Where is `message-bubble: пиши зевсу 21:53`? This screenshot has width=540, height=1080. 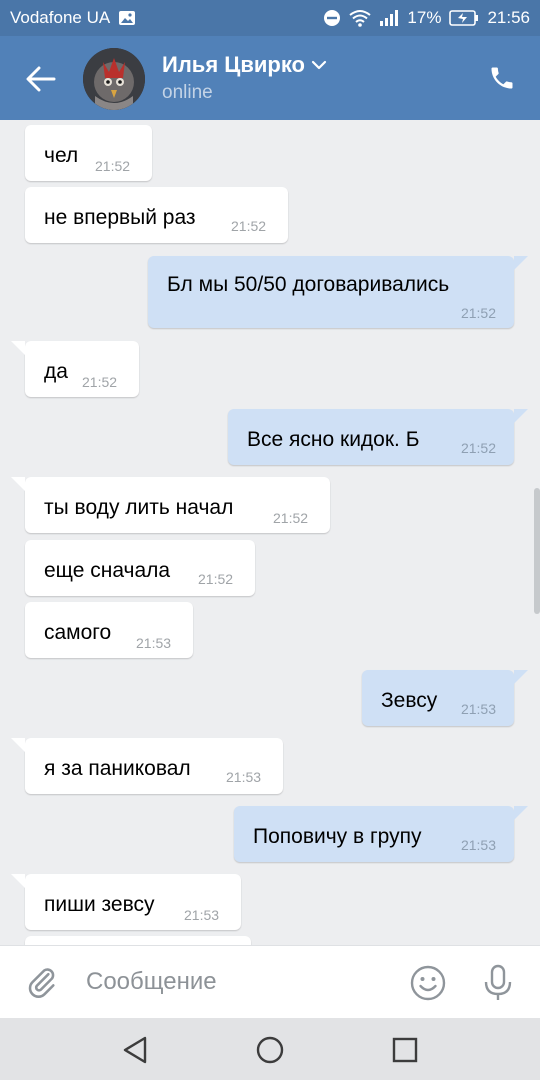
message-bubble: пиши зевсу 21:53 is located at coordinates (126, 902).